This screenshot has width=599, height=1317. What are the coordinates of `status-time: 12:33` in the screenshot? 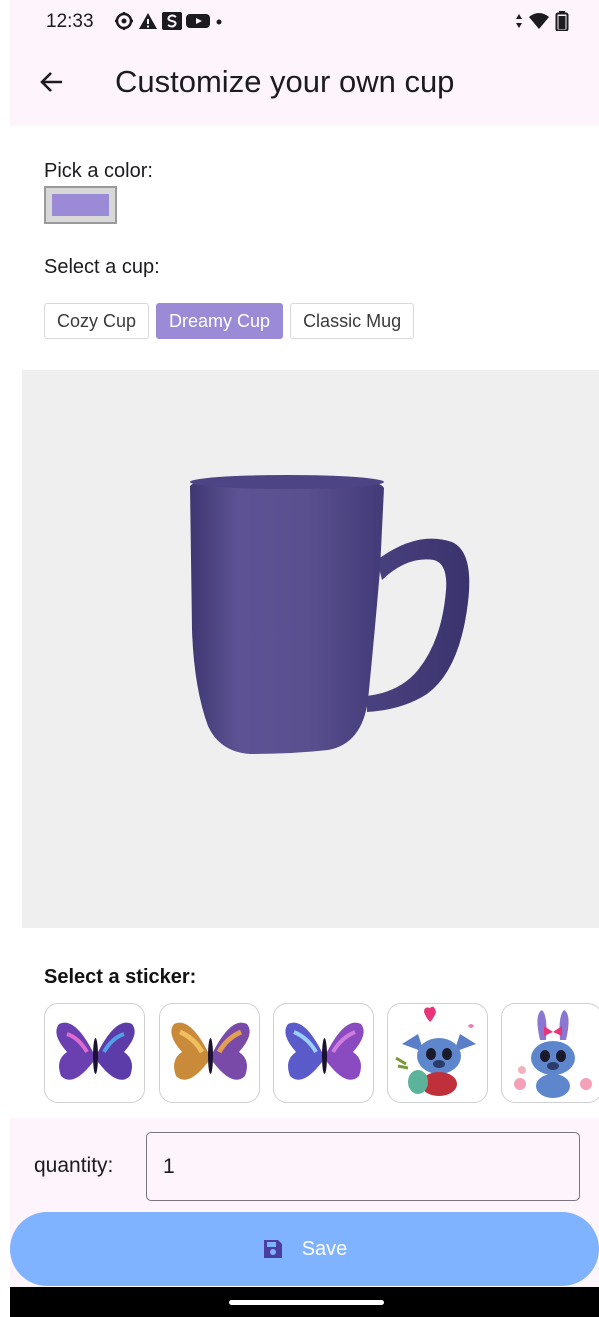 It's located at (70, 21).